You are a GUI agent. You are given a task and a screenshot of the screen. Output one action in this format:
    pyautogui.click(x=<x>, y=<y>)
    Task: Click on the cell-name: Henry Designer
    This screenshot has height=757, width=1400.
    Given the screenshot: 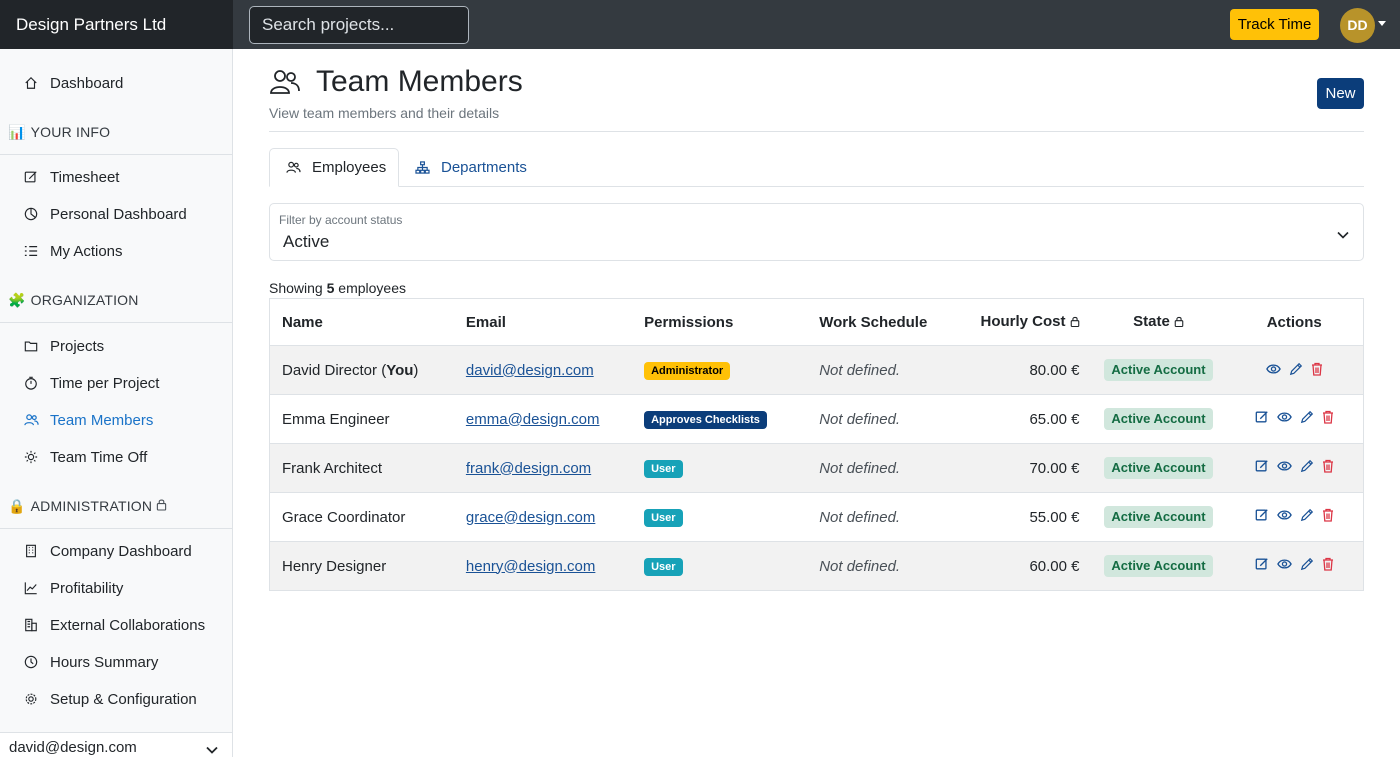 What is the action you would take?
    pyautogui.click(x=361, y=566)
    